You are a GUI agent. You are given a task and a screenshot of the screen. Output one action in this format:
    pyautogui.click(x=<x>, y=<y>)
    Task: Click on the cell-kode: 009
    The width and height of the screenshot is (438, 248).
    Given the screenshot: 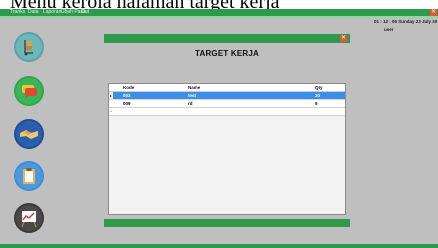 What is the action you would take?
    pyautogui.click(x=153, y=103)
    